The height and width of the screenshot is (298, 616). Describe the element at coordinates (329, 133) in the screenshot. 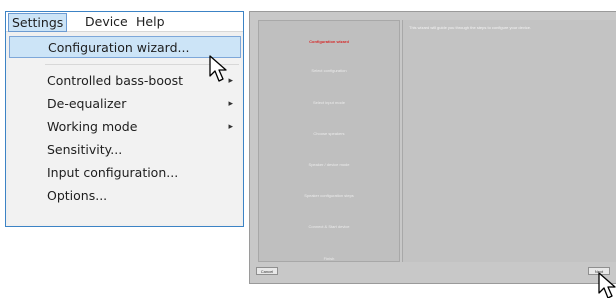

I see `wizard-step: Choose speakers` at that location.